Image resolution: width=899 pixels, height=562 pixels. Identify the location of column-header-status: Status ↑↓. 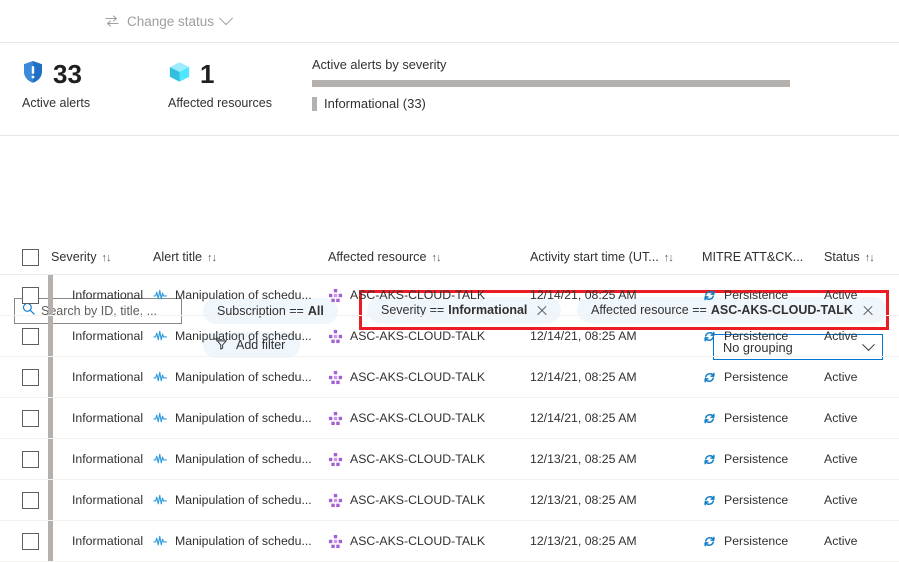
(860, 257).